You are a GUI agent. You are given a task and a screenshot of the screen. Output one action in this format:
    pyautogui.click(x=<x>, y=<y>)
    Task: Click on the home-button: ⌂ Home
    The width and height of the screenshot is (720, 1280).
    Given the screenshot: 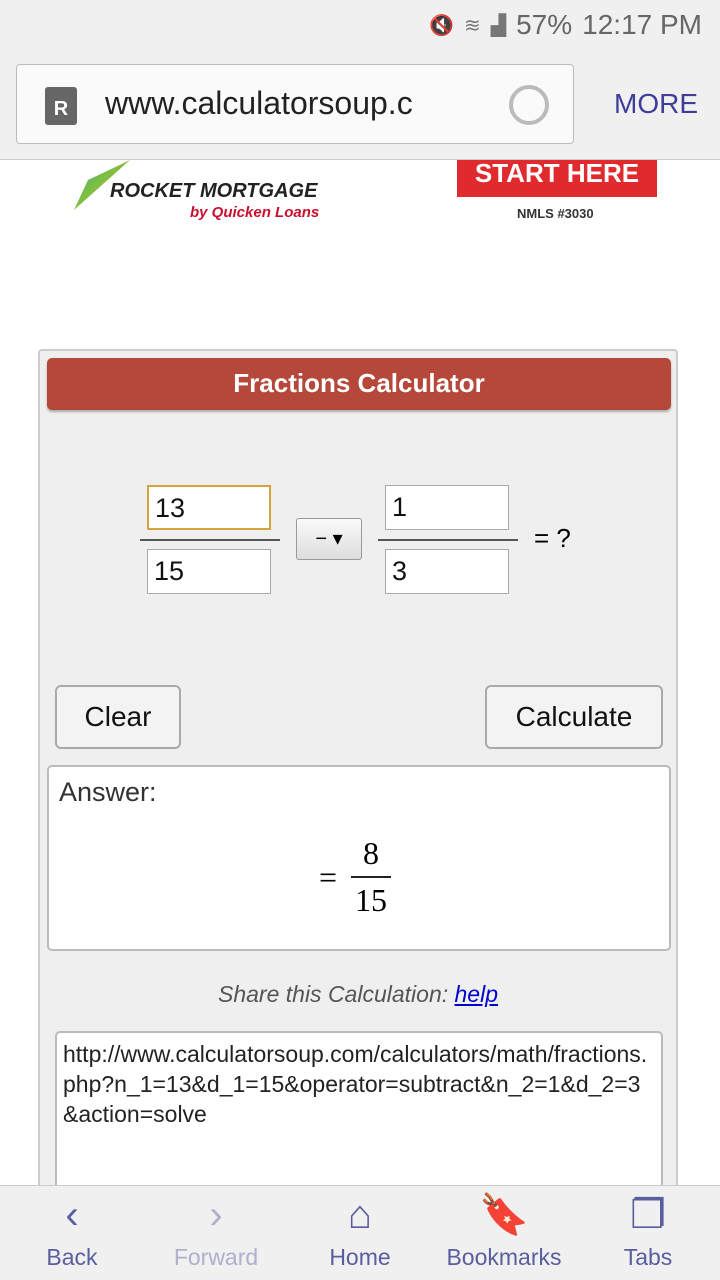 What is the action you would take?
    pyautogui.click(x=360, y=1233)
    